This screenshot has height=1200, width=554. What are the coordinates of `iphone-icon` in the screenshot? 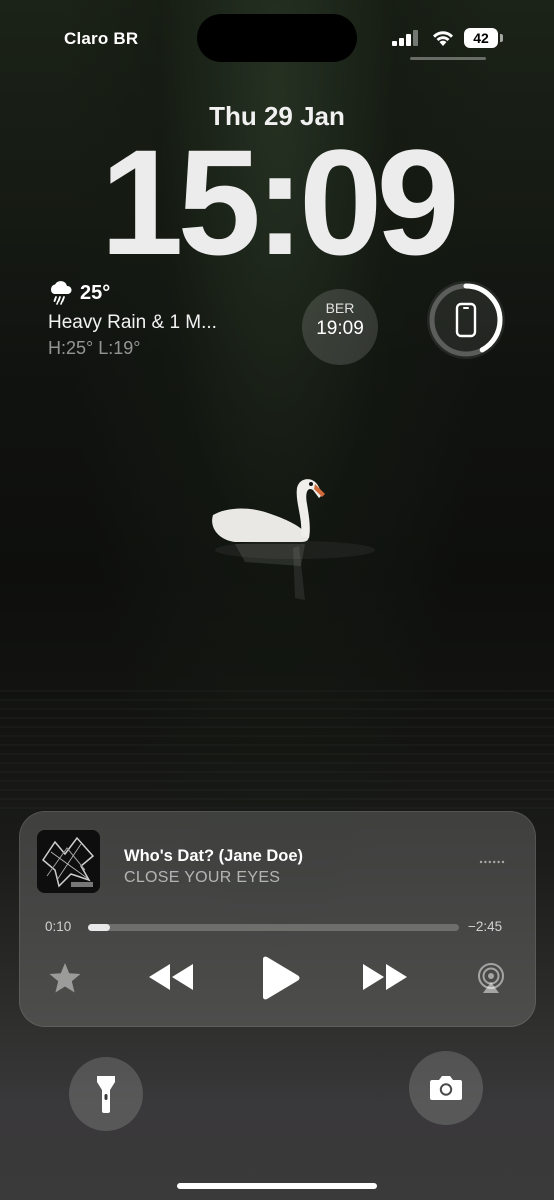 It's located at (466, 320).